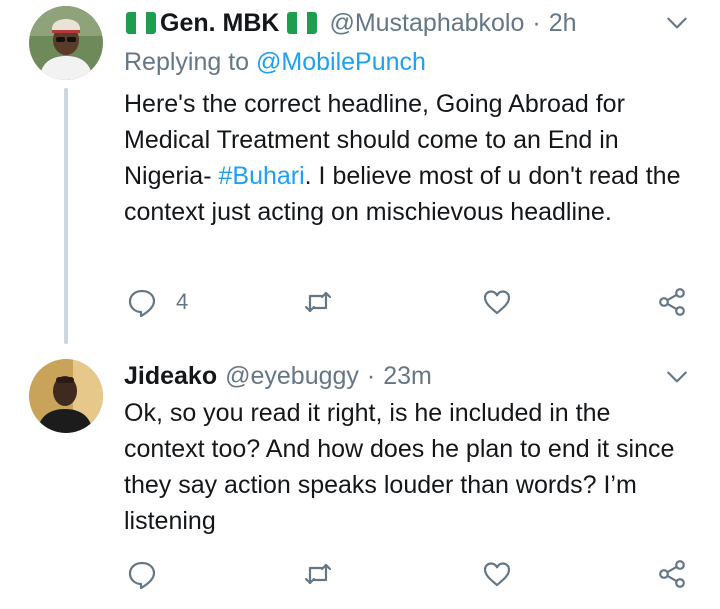  I want to click on reply-count: 4, so click(182, 301).